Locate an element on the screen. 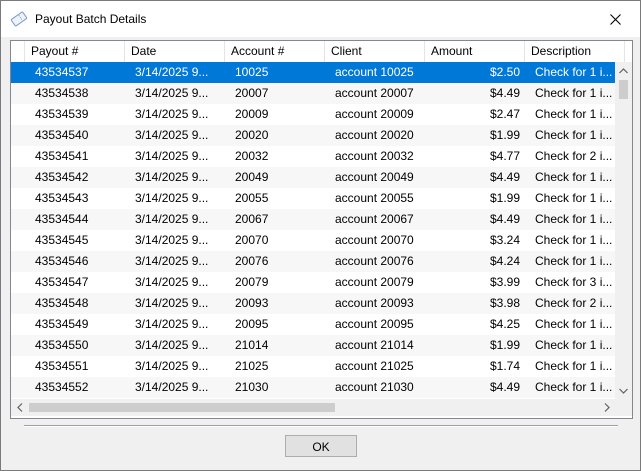  cell-amount: $4.77 is located at coordinates (504, 156).